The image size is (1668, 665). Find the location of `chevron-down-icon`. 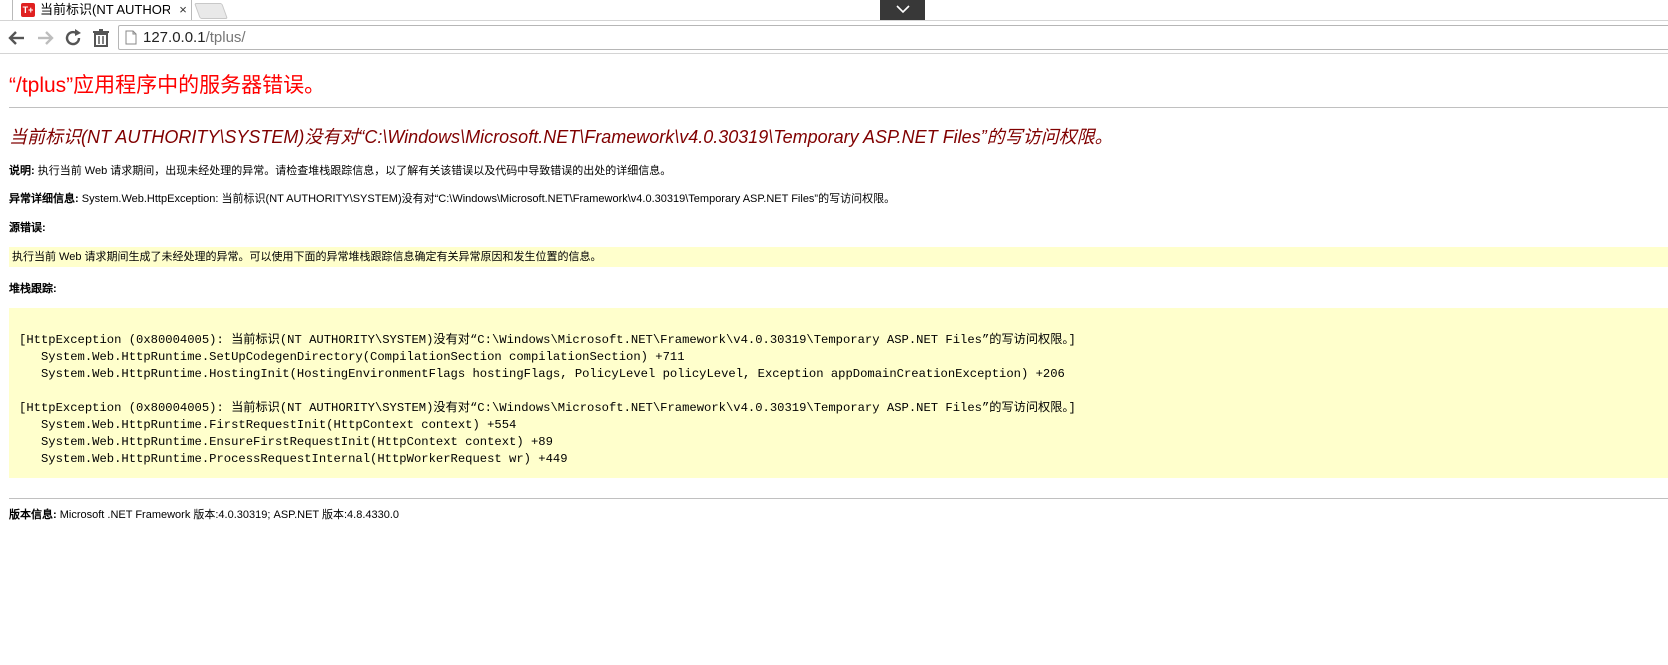

chevron-down-icon is located at coordinates (902, 9).